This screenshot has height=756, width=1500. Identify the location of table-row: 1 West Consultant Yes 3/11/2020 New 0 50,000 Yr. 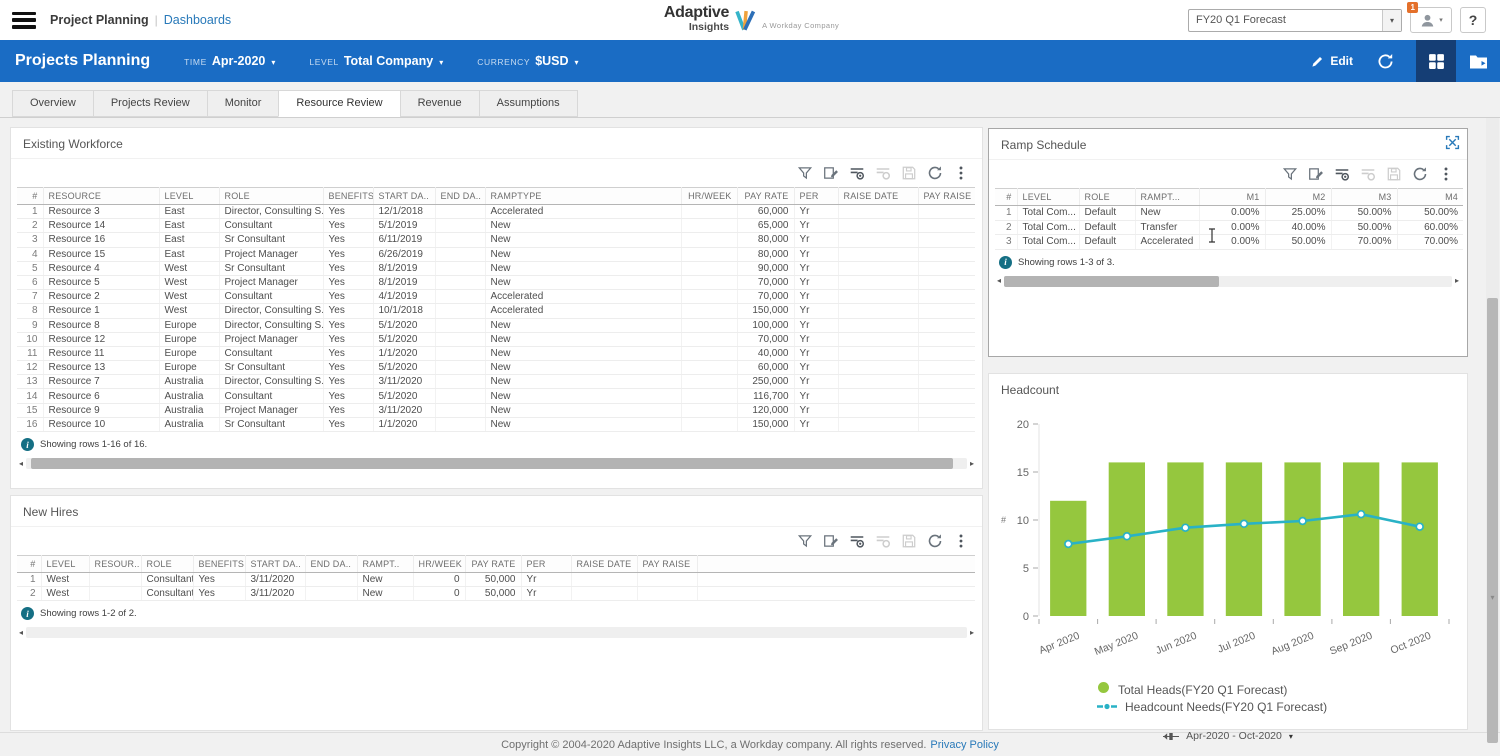
(496, 580).